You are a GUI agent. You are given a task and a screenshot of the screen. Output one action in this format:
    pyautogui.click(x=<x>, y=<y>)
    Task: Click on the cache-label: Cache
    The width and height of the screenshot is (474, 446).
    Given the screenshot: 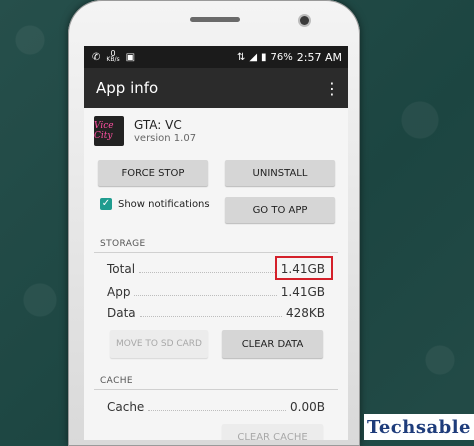 What is the action you would take?
    pyautogui.click(x=126, y=407)
    